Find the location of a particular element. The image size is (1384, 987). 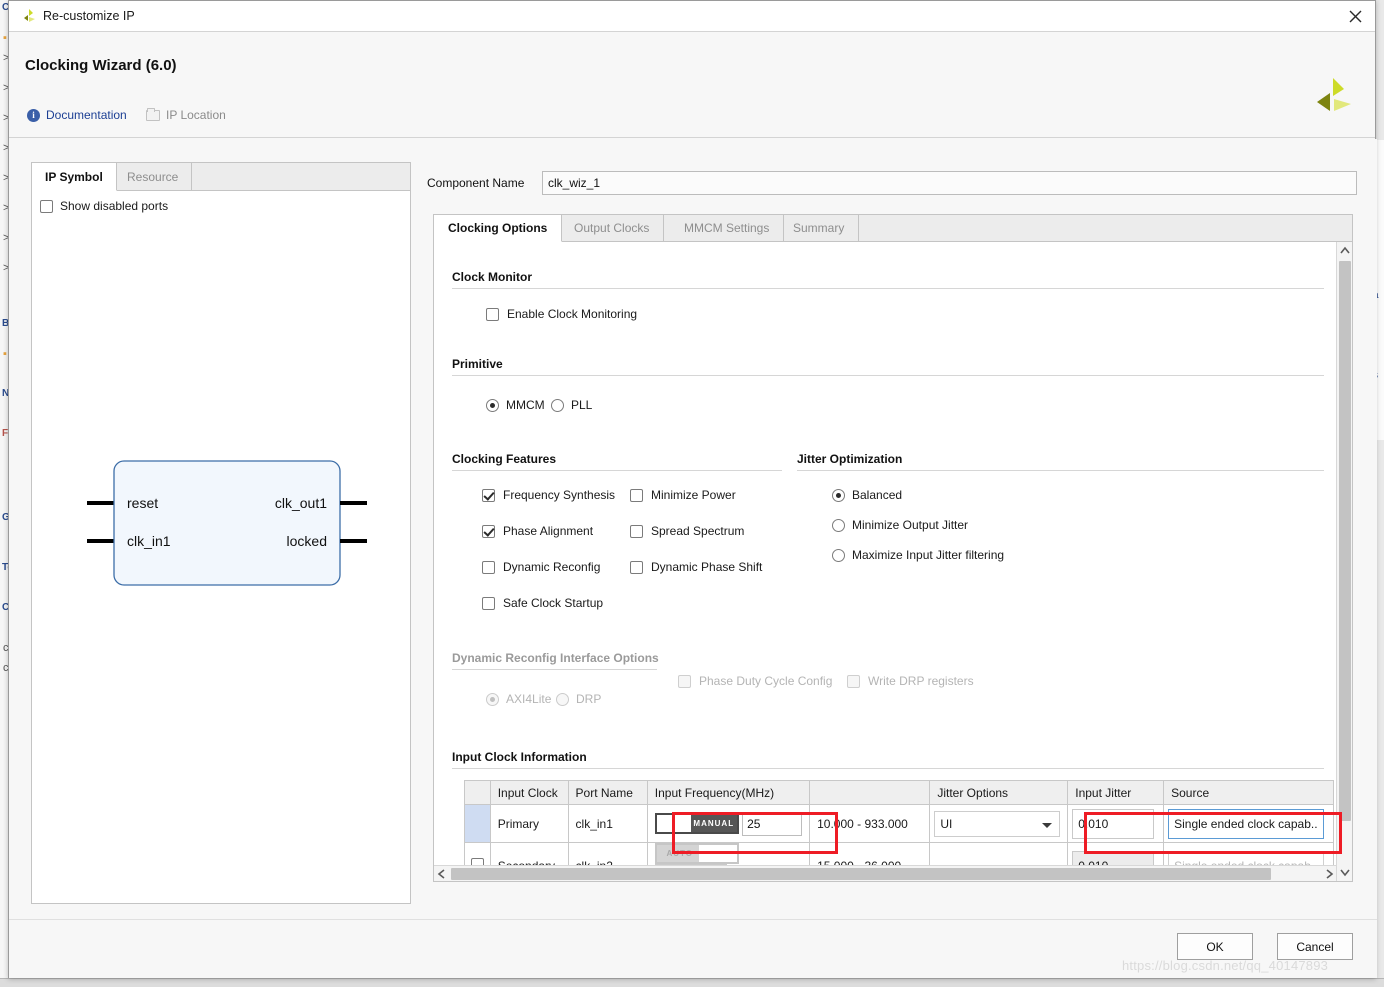

phase-duty-cycle-config-row: Phase Duty Cycle Config is located at coordinates (755, 681).